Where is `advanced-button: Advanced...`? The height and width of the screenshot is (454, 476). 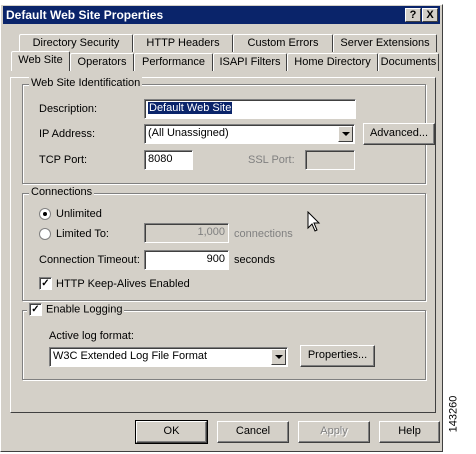
advanced-button: Advanced... is located at coordinates (399, 134).